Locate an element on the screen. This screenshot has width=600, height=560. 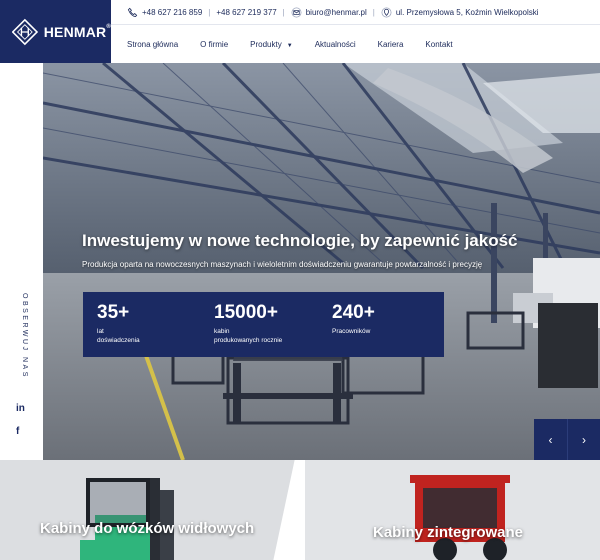
facebook-icon: f is located at coordinates (17, 431).